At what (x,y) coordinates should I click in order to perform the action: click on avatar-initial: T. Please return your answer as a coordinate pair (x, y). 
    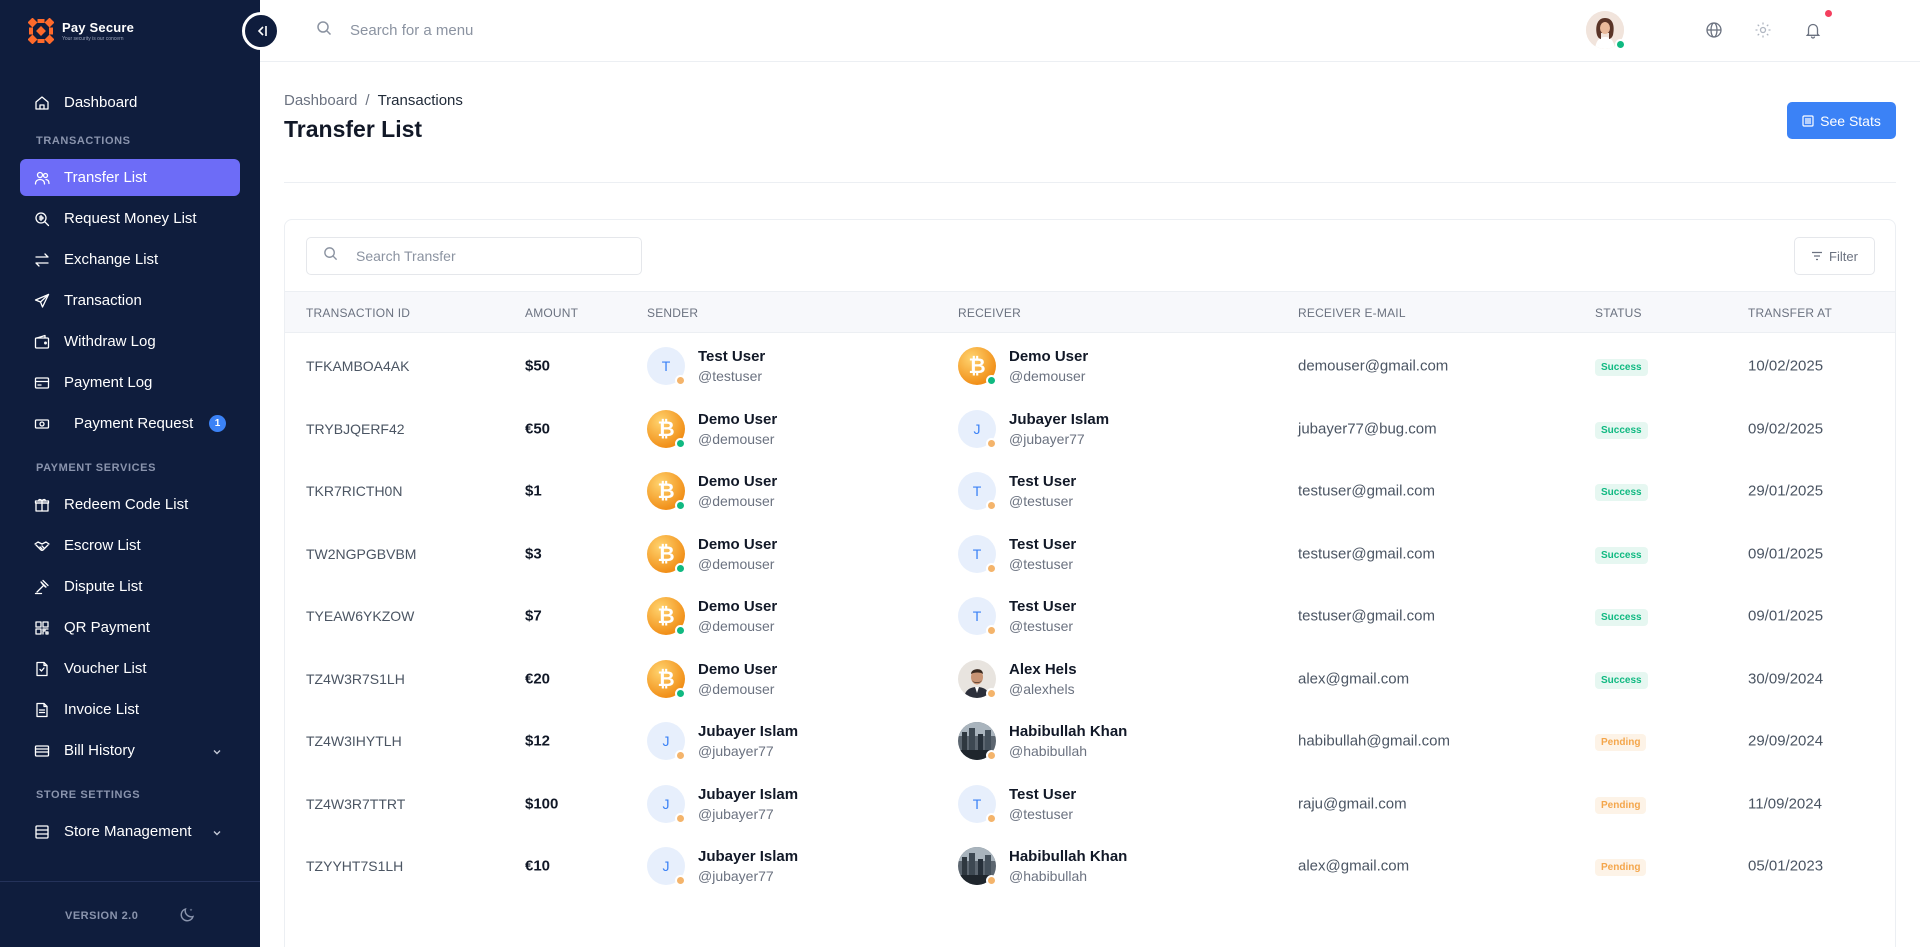
    Looking at the image, I should click on (977, 553).